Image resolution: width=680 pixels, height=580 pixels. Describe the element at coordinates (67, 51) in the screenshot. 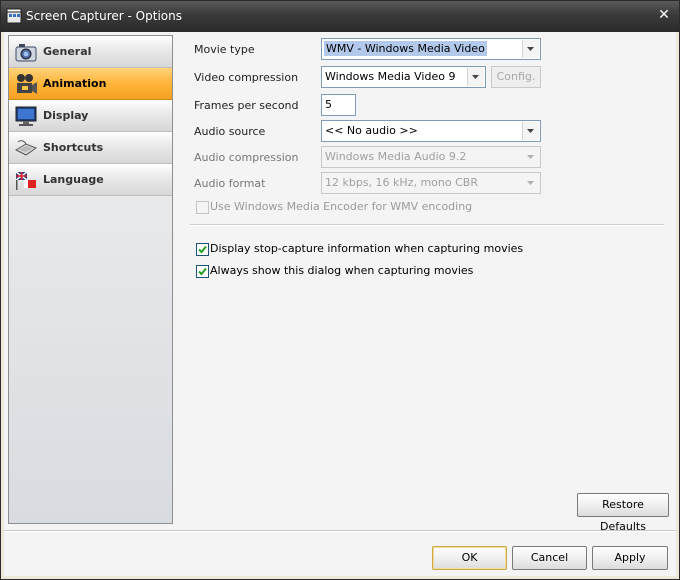

I see `sidebar-item-label: General` at that location.